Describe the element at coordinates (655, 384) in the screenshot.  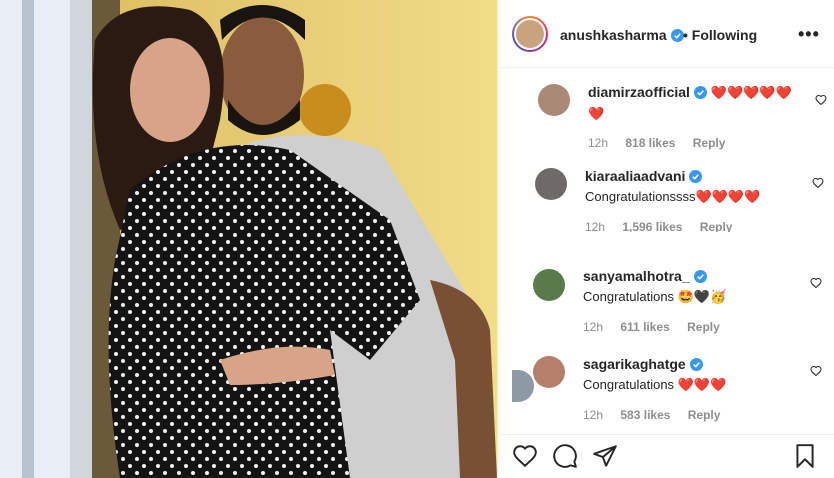
I see `comment-text: Congratulations ❤️❤️❤️` at that location.